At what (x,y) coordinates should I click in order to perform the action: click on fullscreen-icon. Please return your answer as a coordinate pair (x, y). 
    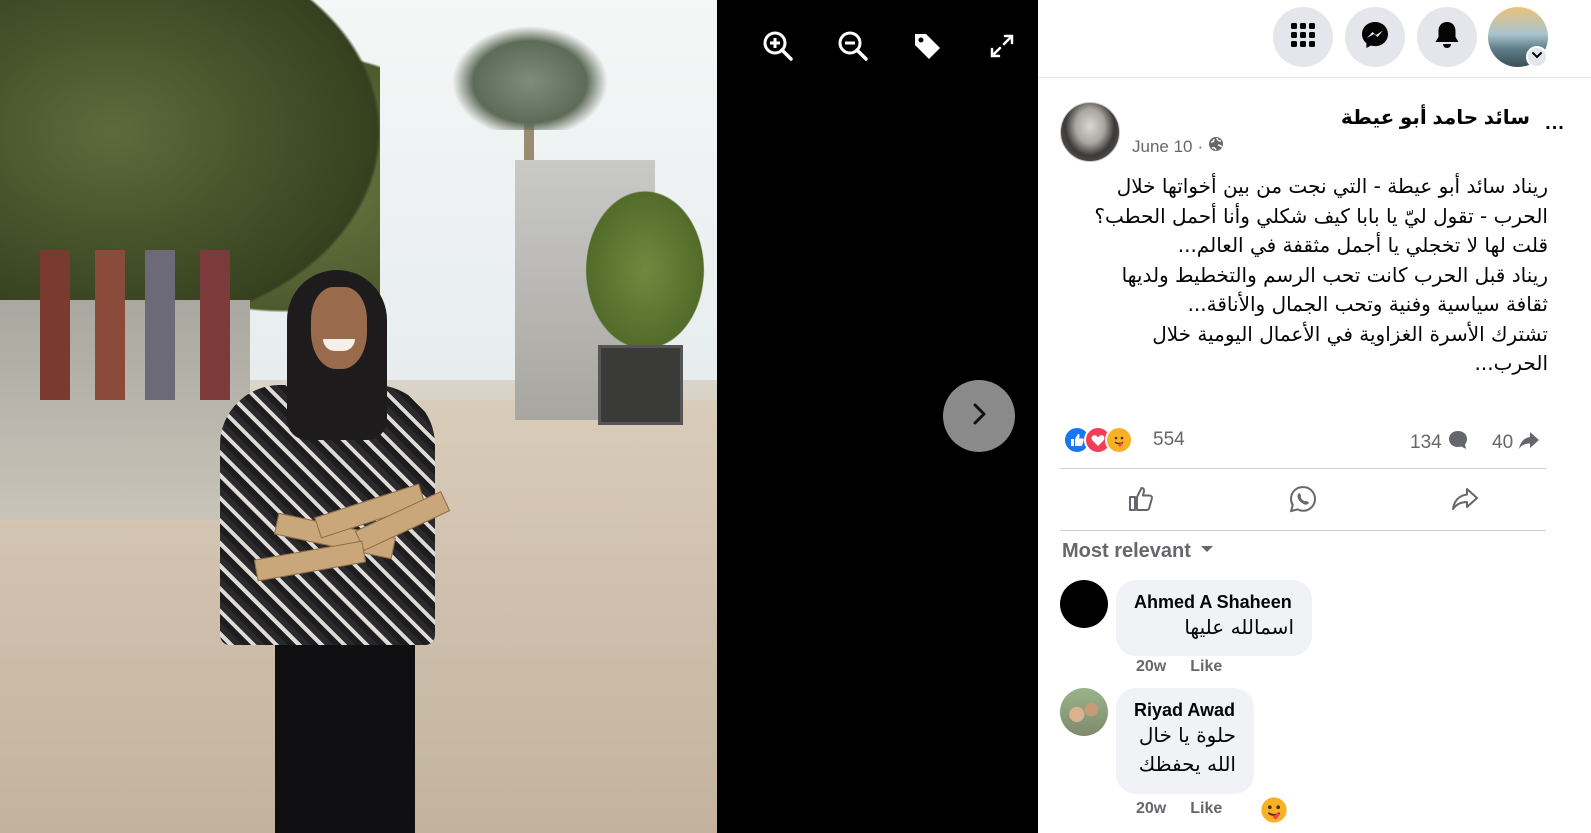
    Looking at the image, I should click on (1002, 46).